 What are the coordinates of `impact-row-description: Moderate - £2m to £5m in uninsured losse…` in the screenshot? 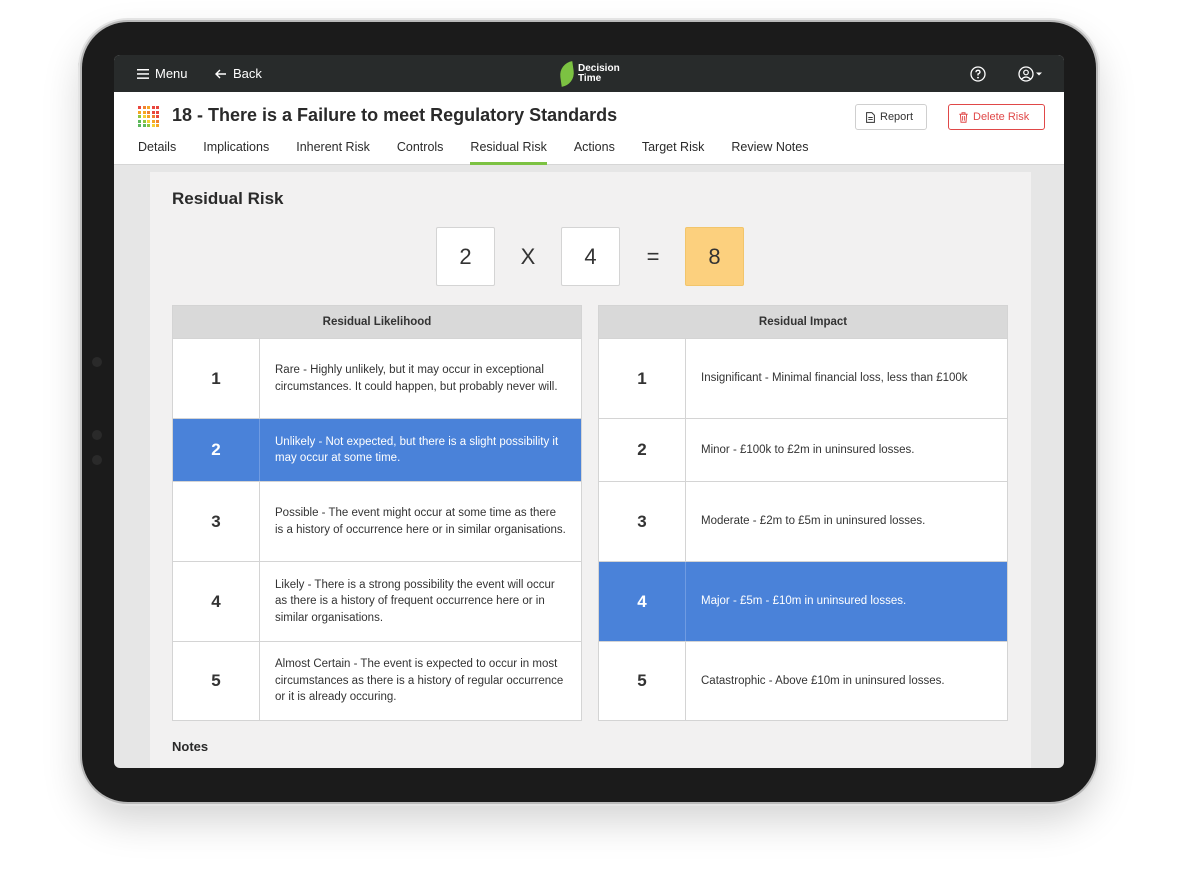 It's located at (813, 521).